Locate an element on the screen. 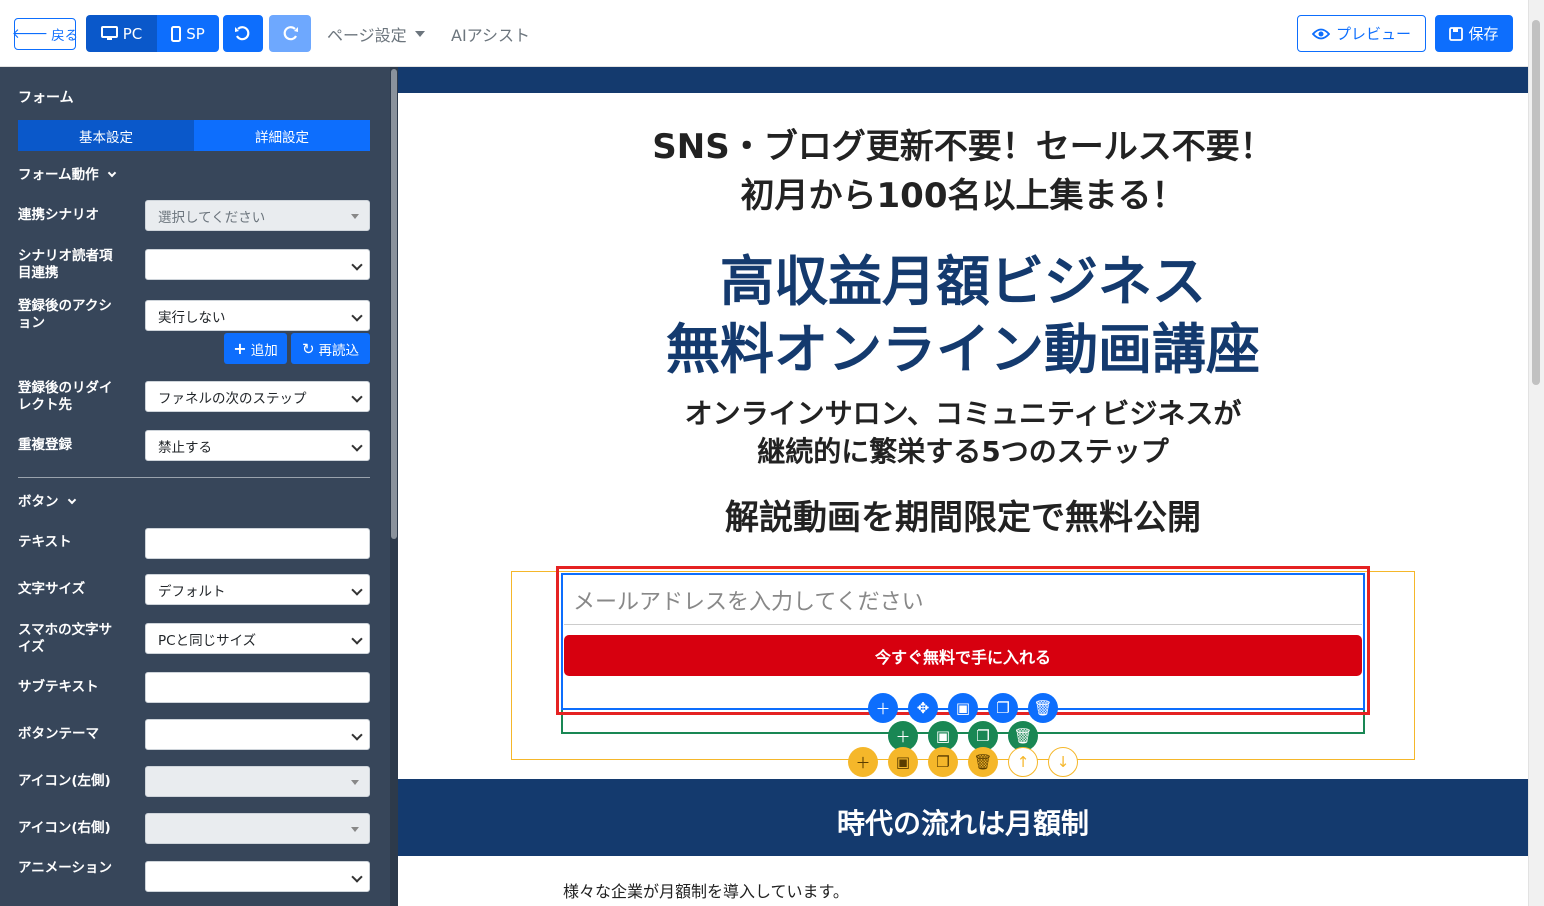  duplicate-value: 禁止する is located at coordinates (185, 447).